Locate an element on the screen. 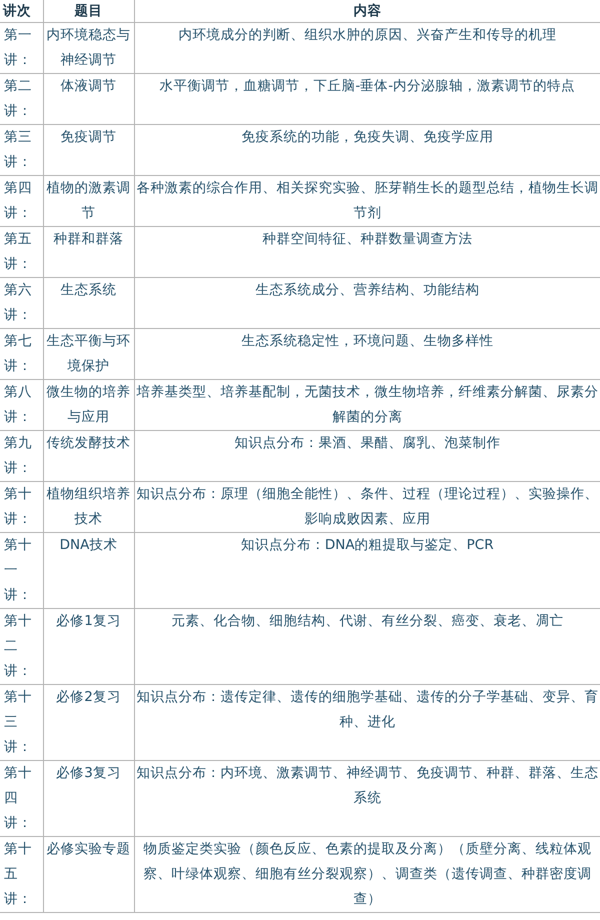 The image size is (600, 920). table-cell: 内环境成分的判断、组织水肿的原因、兴奋产生和传导的机理 is located at coordinates (367, 35).